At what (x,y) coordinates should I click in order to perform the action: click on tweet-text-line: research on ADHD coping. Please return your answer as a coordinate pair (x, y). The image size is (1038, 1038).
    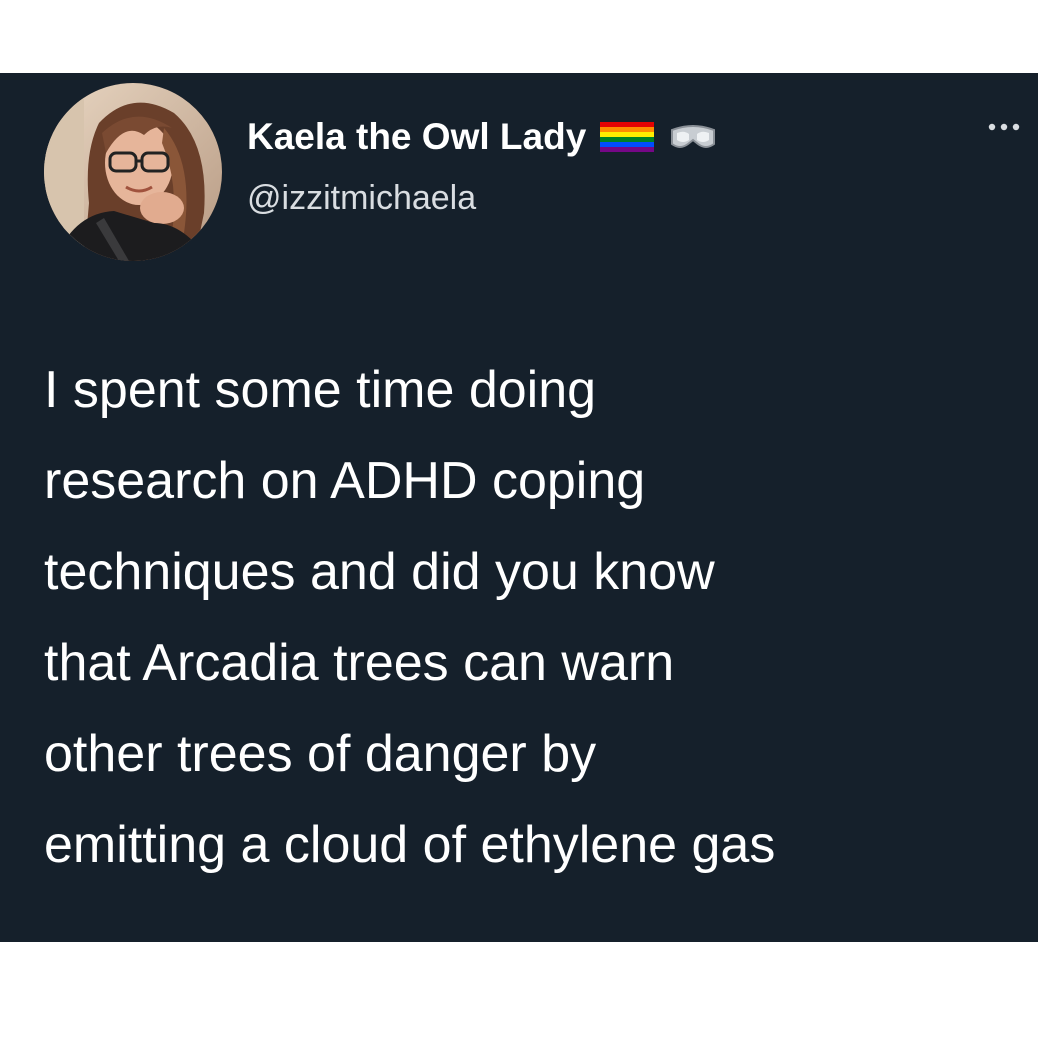
    Looking at the image, I should click on (345, 481).